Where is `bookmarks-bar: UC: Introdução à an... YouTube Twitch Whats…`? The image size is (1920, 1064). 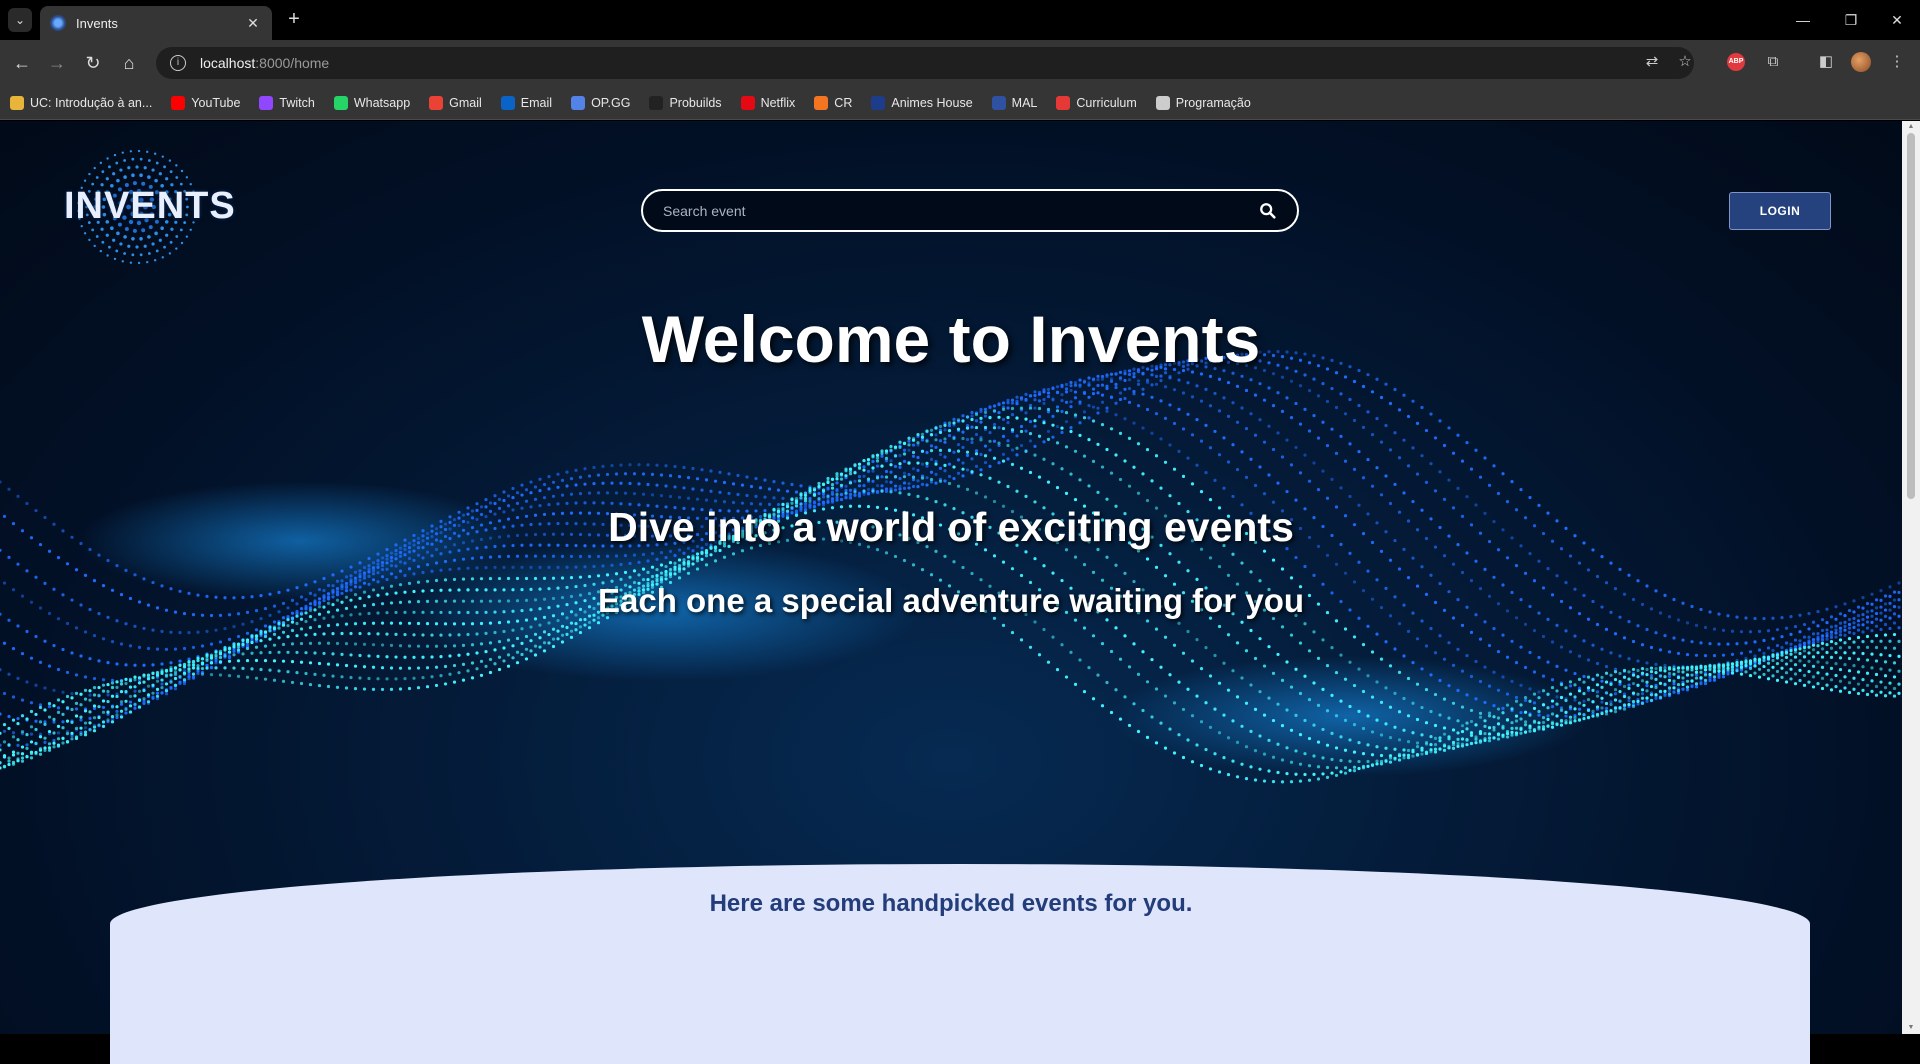 bookmarks-bar: UC: Introdução à an... YouTube Twitch Whats… is located at coordinates (960, 103).